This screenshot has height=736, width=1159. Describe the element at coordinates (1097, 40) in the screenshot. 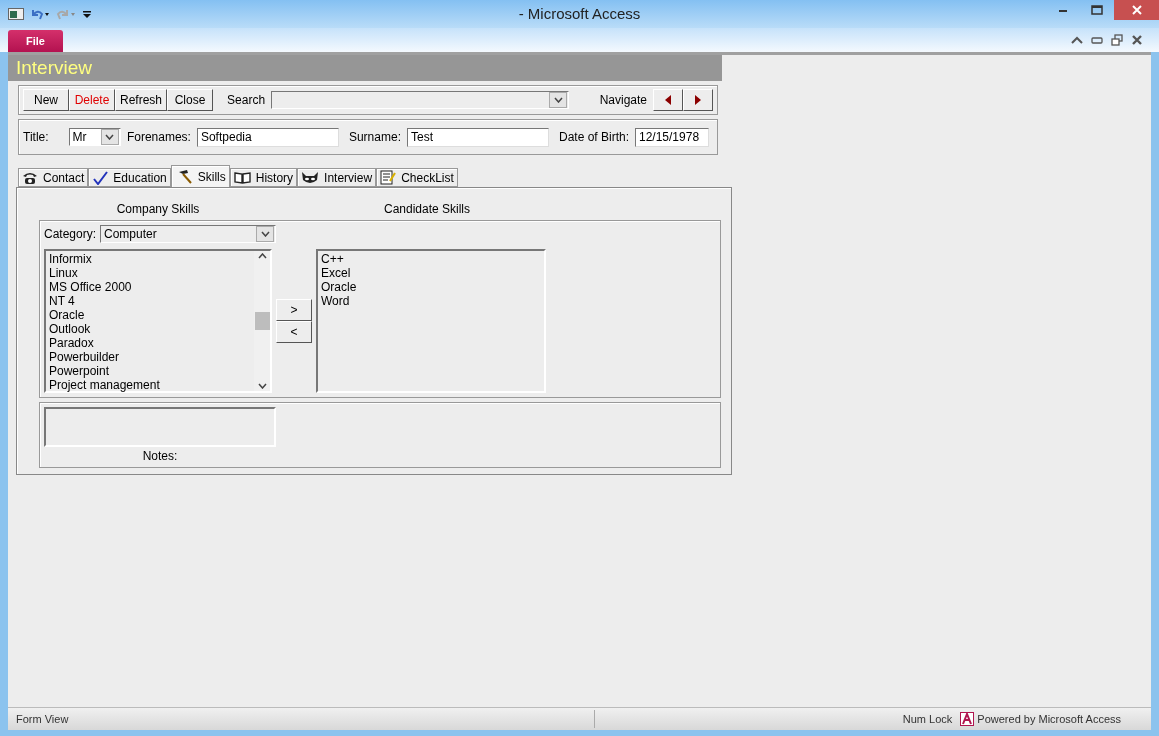

I see `minimize-icon` at that location.